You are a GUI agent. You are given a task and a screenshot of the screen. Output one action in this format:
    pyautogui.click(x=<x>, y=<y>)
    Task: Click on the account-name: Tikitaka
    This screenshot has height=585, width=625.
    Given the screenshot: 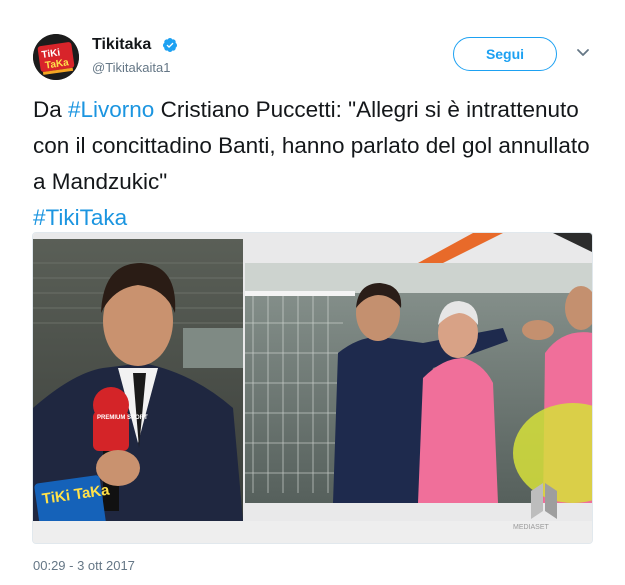 What is the action you would take?
    pyautogui.click(x=121, y=45)
    